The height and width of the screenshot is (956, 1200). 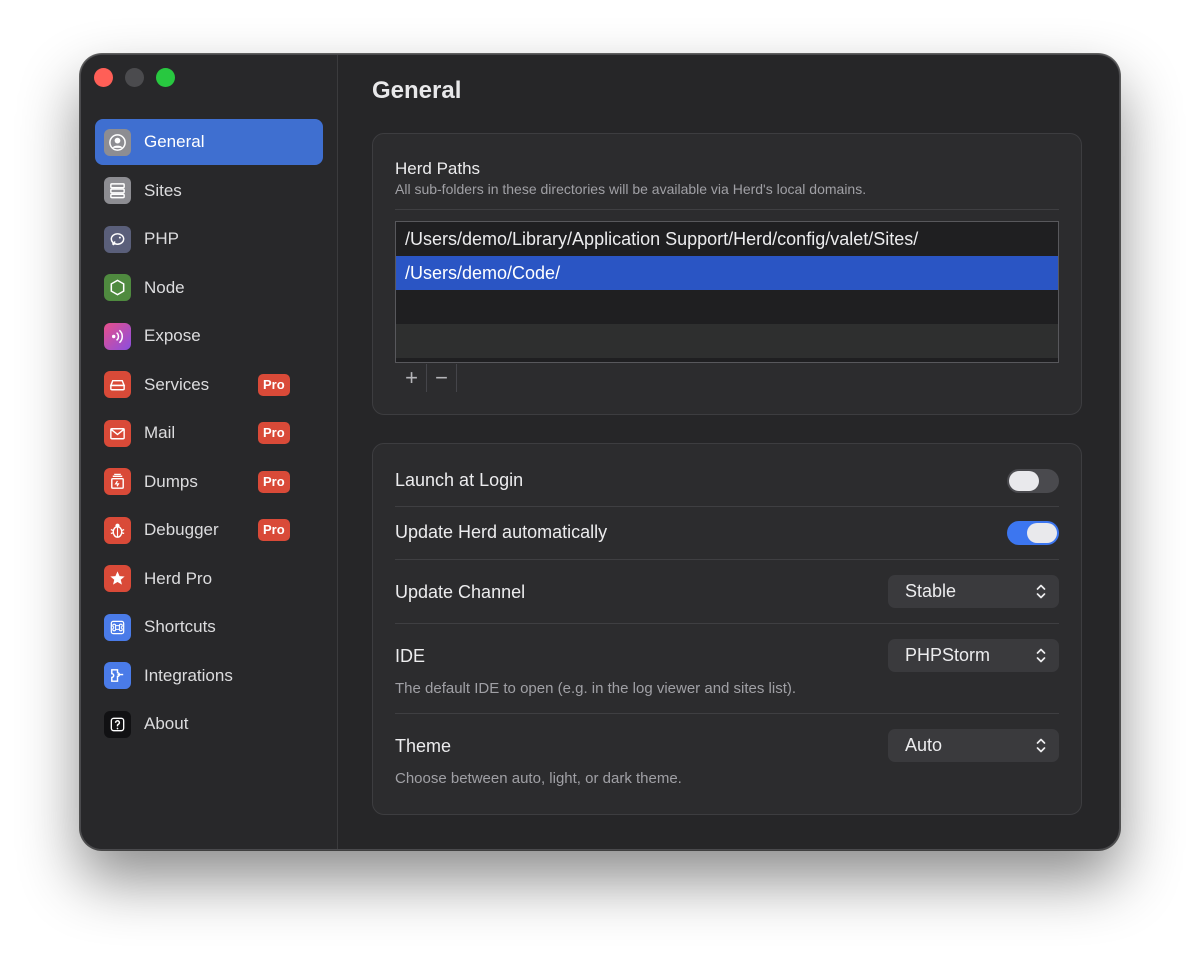 What do you see at coordinates (931, 591) in the screenshot?
I see `select-value: Stable` at bounding box center [931, 591].